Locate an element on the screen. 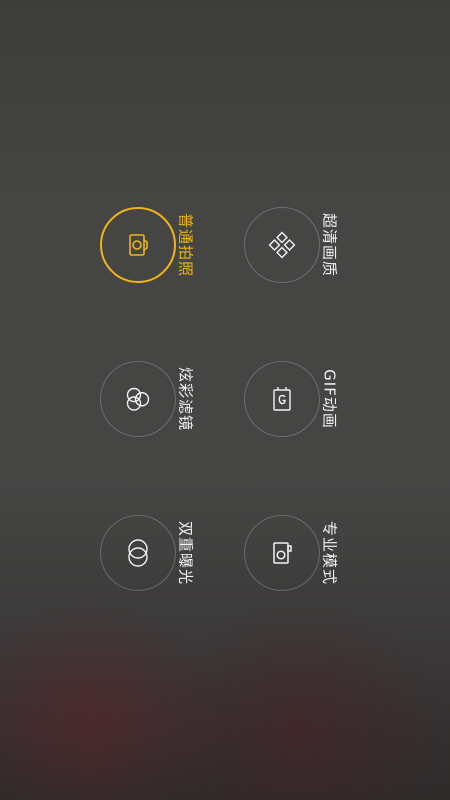 Image resolution: width=450 pixels, height=800 pixels. mode-label: 普通拍照 is located at coordinates (185, 245).